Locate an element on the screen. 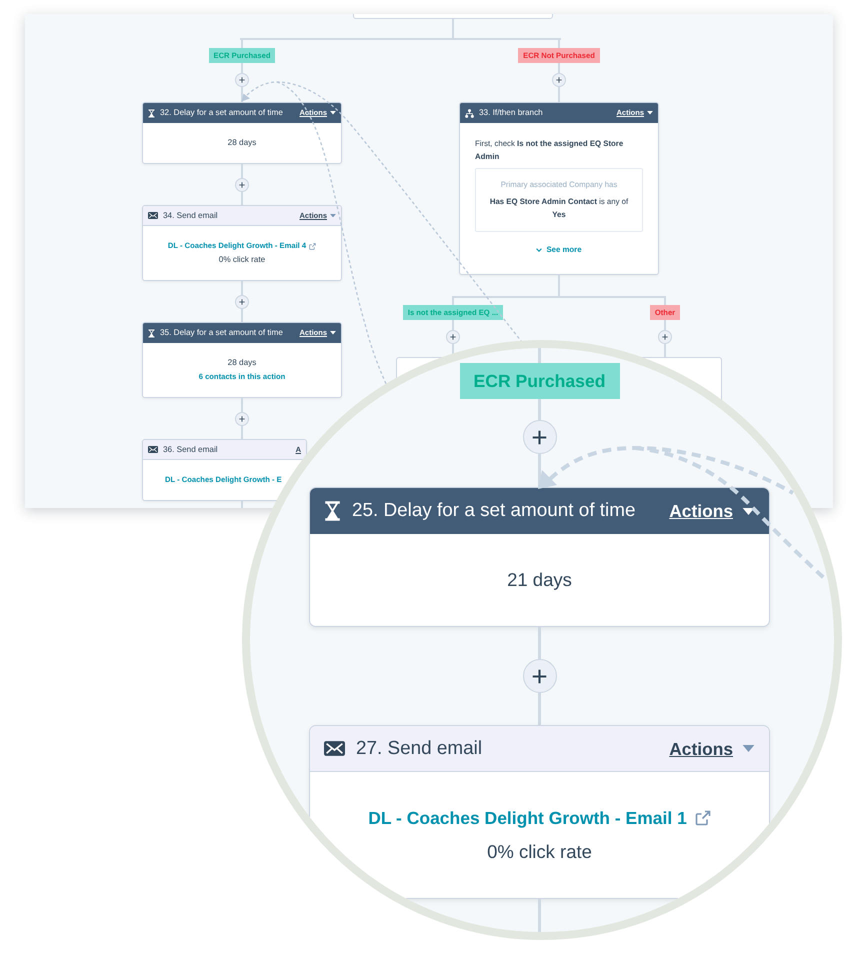  step-title: 32. Delay for a set amount of time is located at coordinates (221, 113).